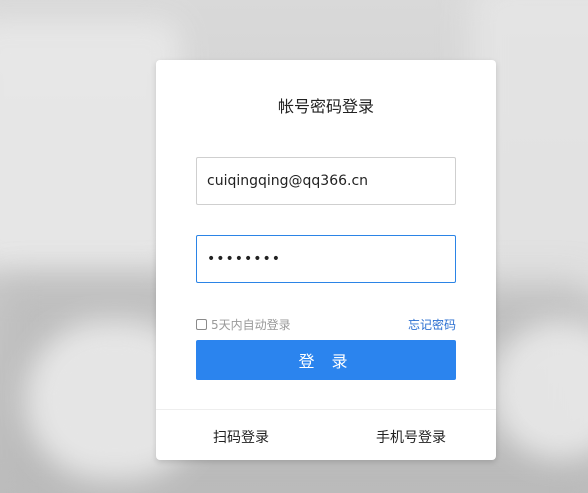 The width and height of the screenshot is (588, 493). Describe the element at coordinates (326, 409) in the screenshot. I see `divider` at that location.